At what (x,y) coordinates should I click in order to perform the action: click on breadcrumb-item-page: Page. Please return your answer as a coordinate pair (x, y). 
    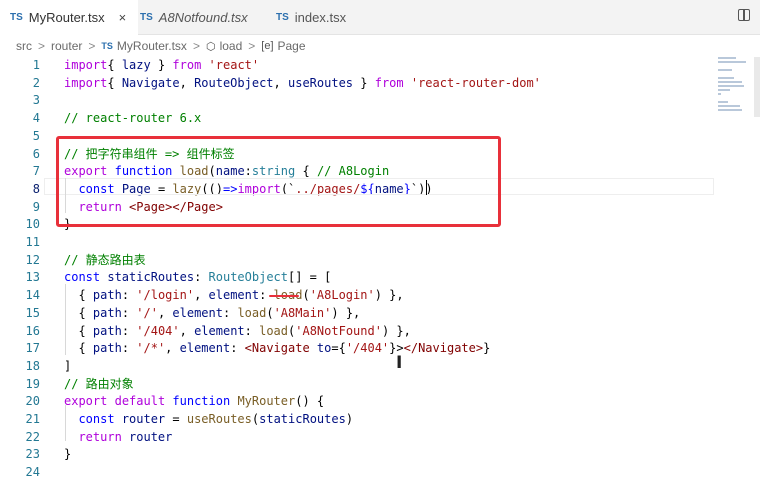
    Looking at the image, I should click on (292, 46).